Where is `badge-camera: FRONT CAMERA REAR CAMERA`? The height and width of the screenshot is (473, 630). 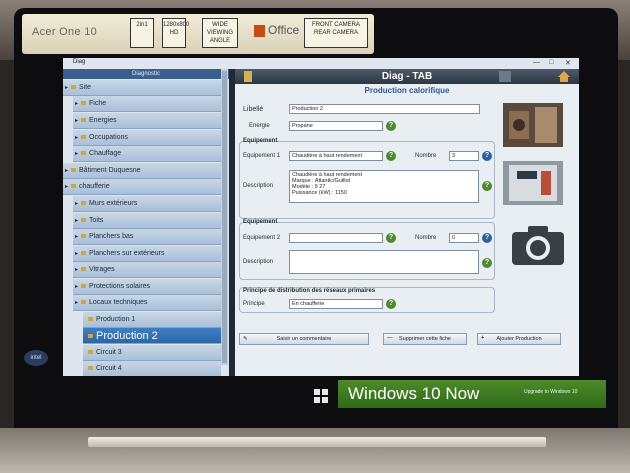
badge-camera: FRONT CAMERA REAR CAMERA is located at coordinates (336, 33).